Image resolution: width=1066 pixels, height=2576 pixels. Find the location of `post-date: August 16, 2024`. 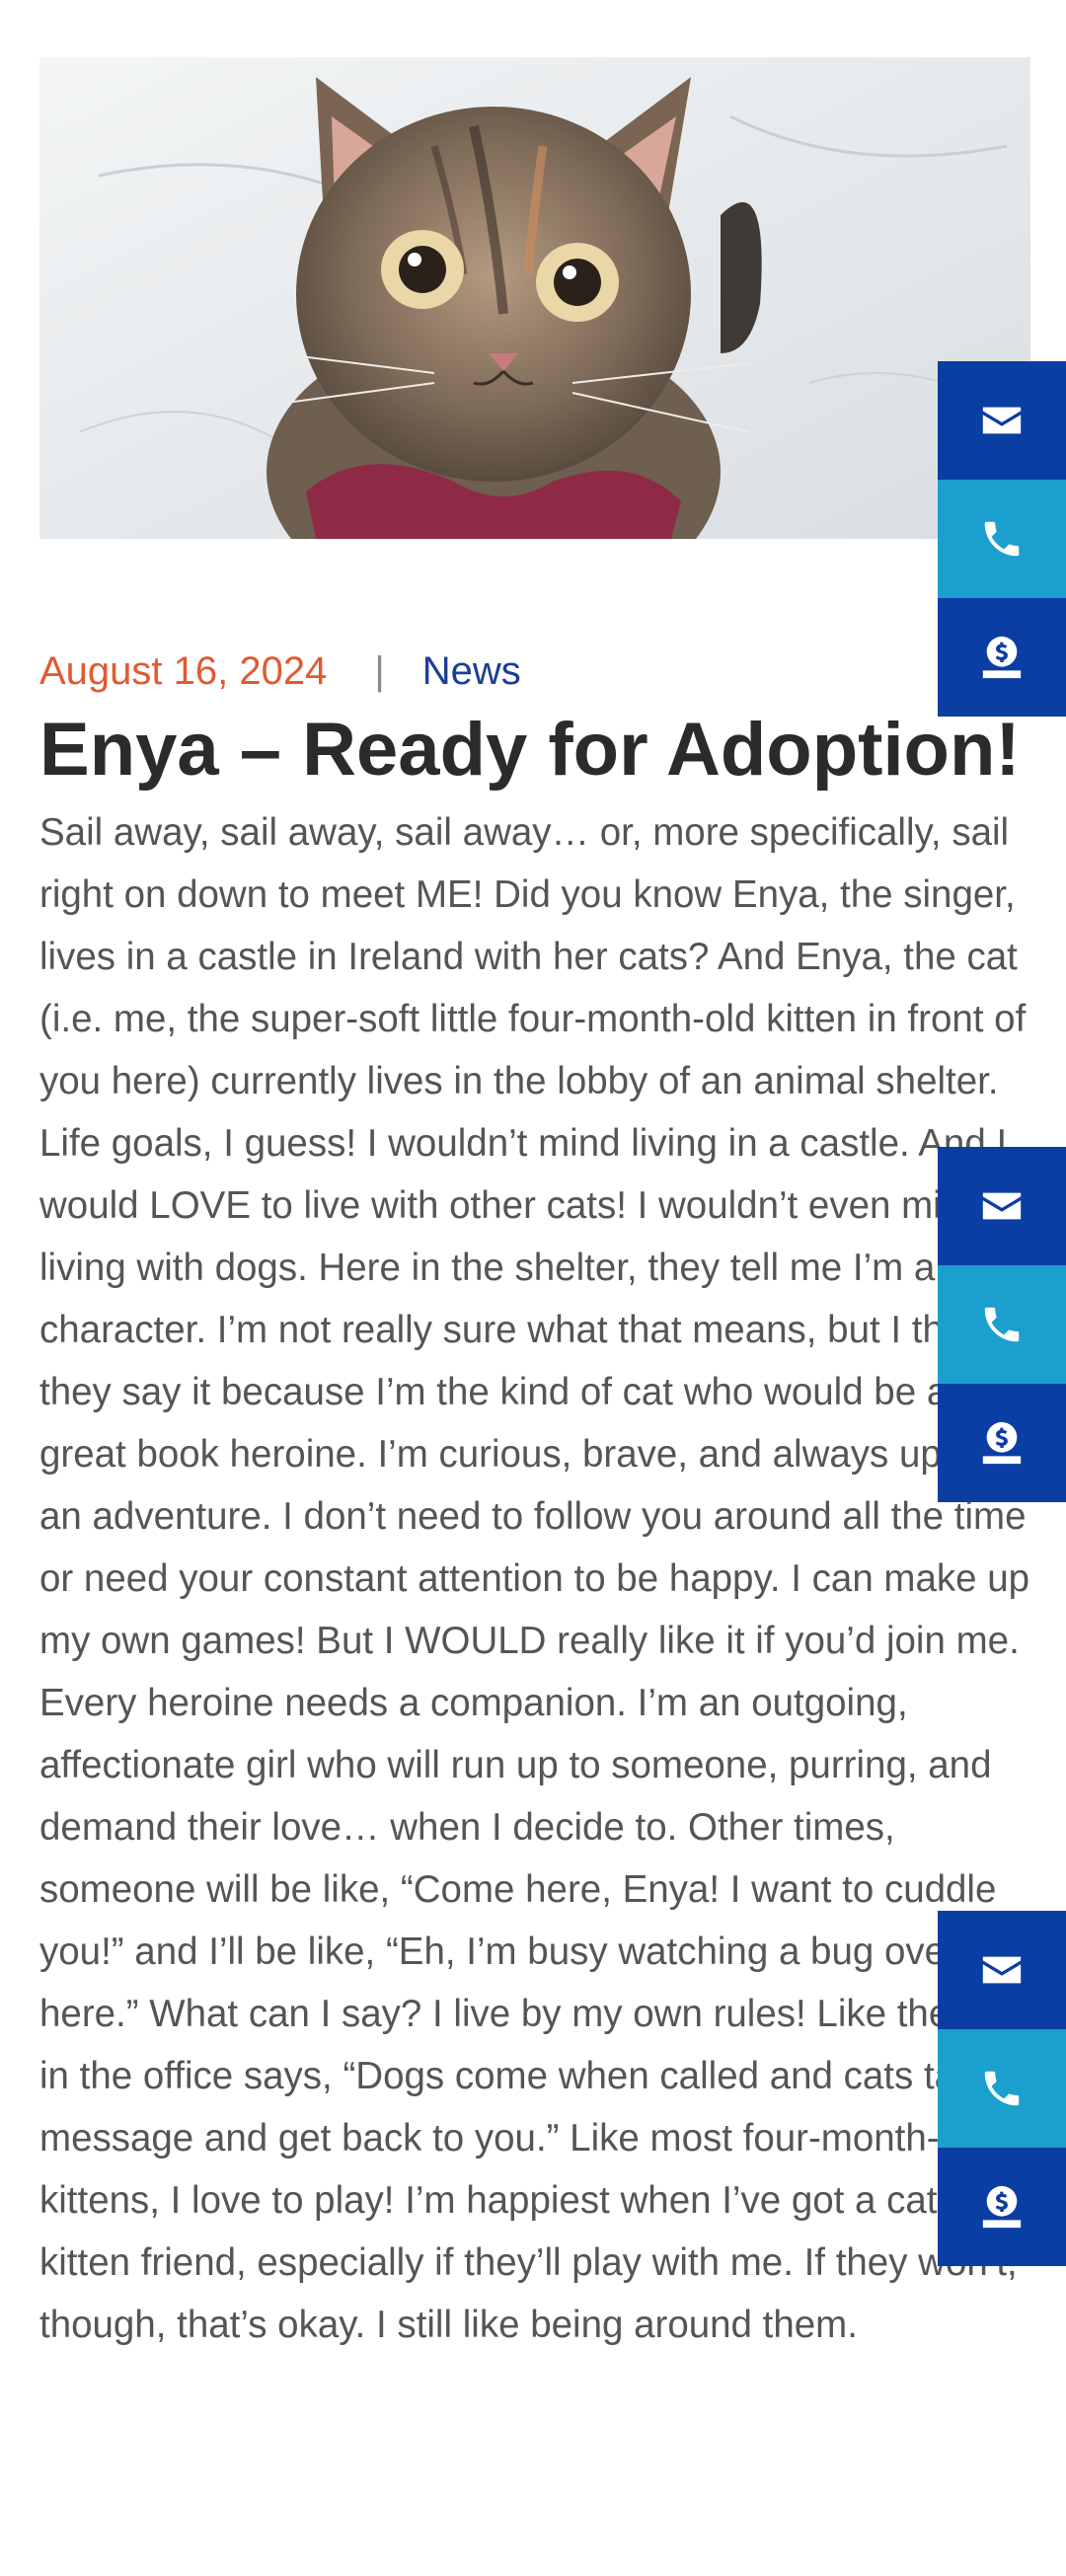

post-date: August 16, 2024 is located at coordinates (183, 670).